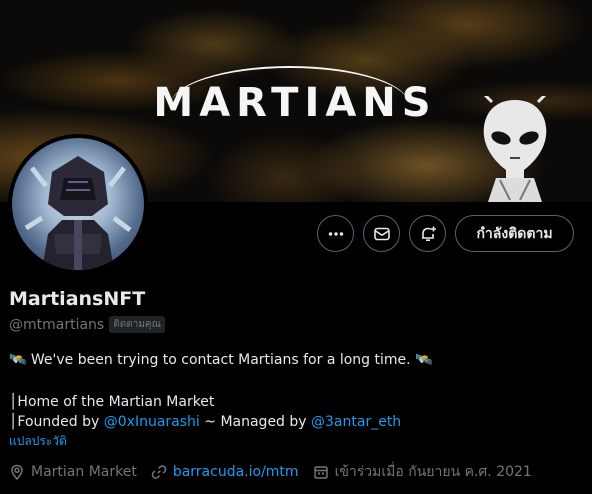  What do you see at coordinates (433, 472) in the screenshot?
I see `joined-date-text: เข้าร่วมเมื่อ กันยายน ค.ศ. 2021` at bounding box center [433, 472].